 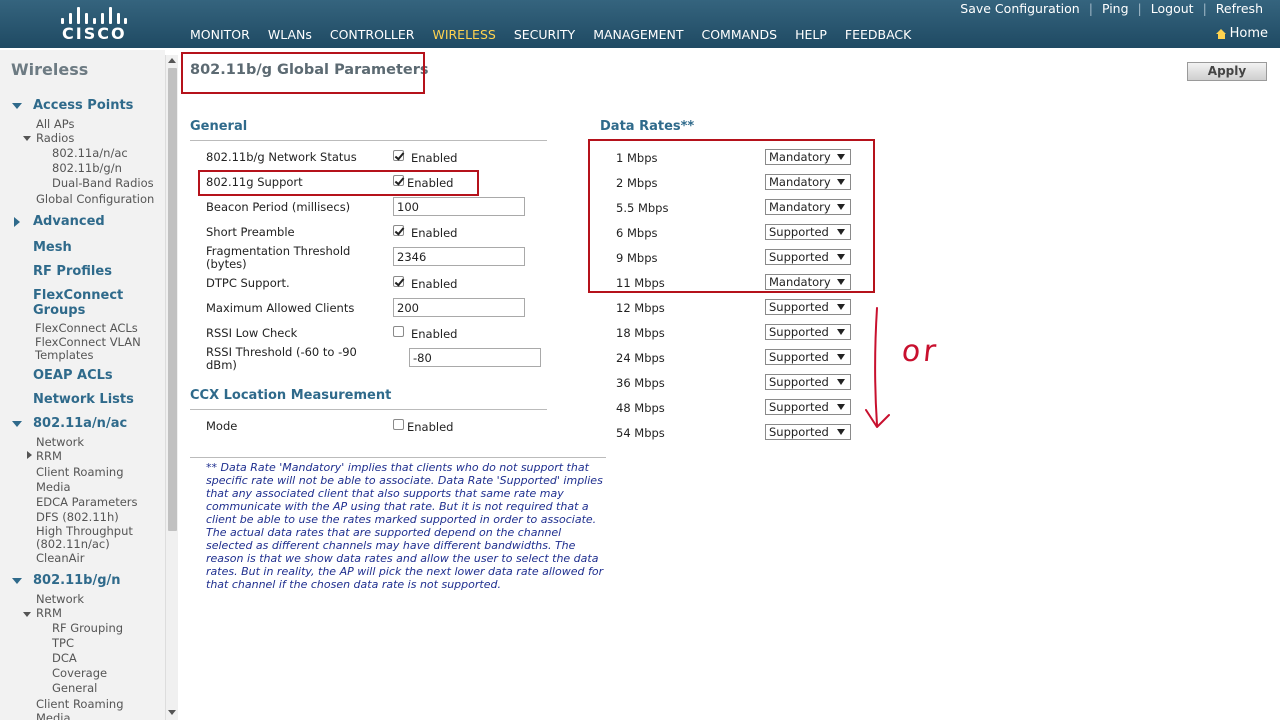 I want to click on data-rate-label: 24 Mbps, so click(x=640, y=358).